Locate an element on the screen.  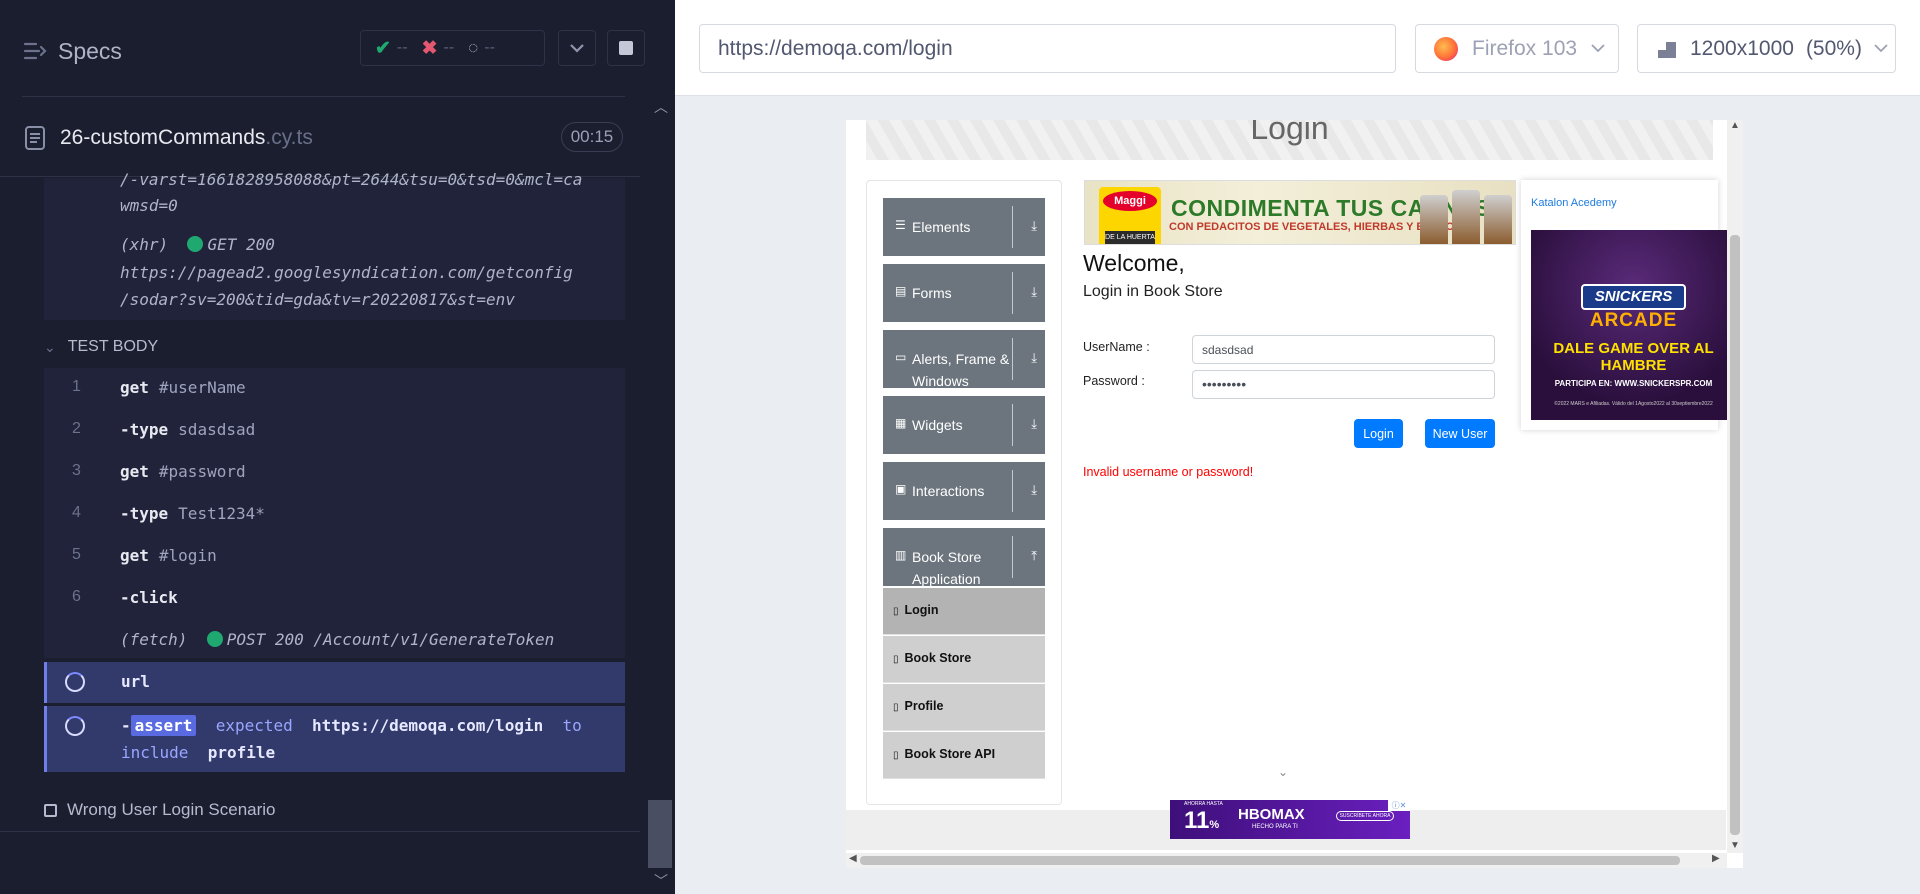
sidebar-group-elements: ☰ Elements ⤓ is located at coordinates (964, 227).